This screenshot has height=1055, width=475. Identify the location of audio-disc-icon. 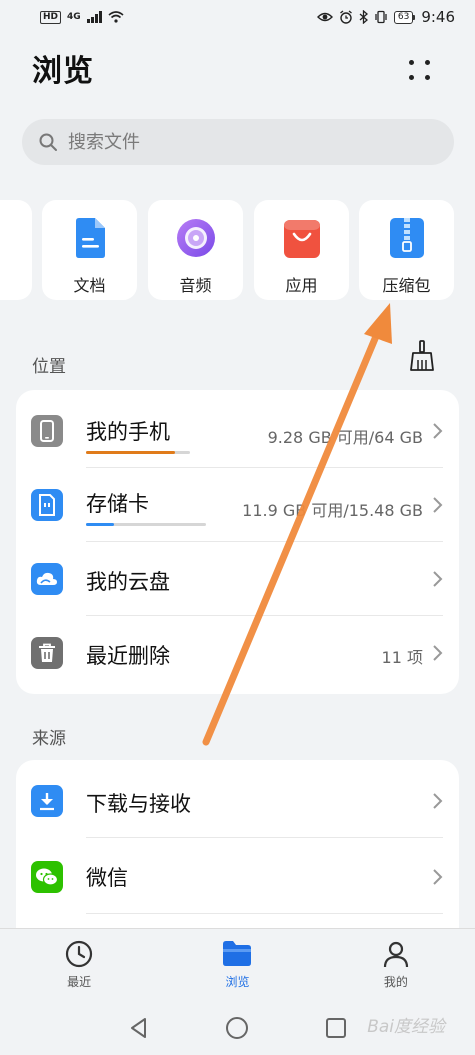
(195, 238).